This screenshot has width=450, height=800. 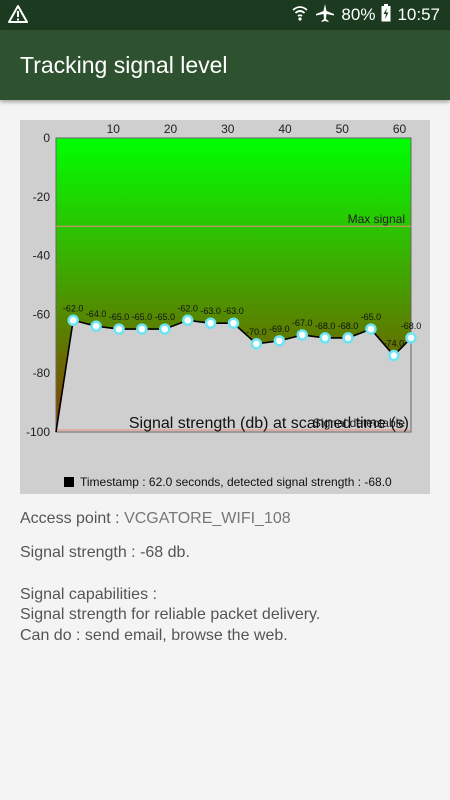 What do you see at coordinates (88, 594) in the screenshot?
I see `capabilities-title: Signal capabilities :` at bounding box center [88, 594].